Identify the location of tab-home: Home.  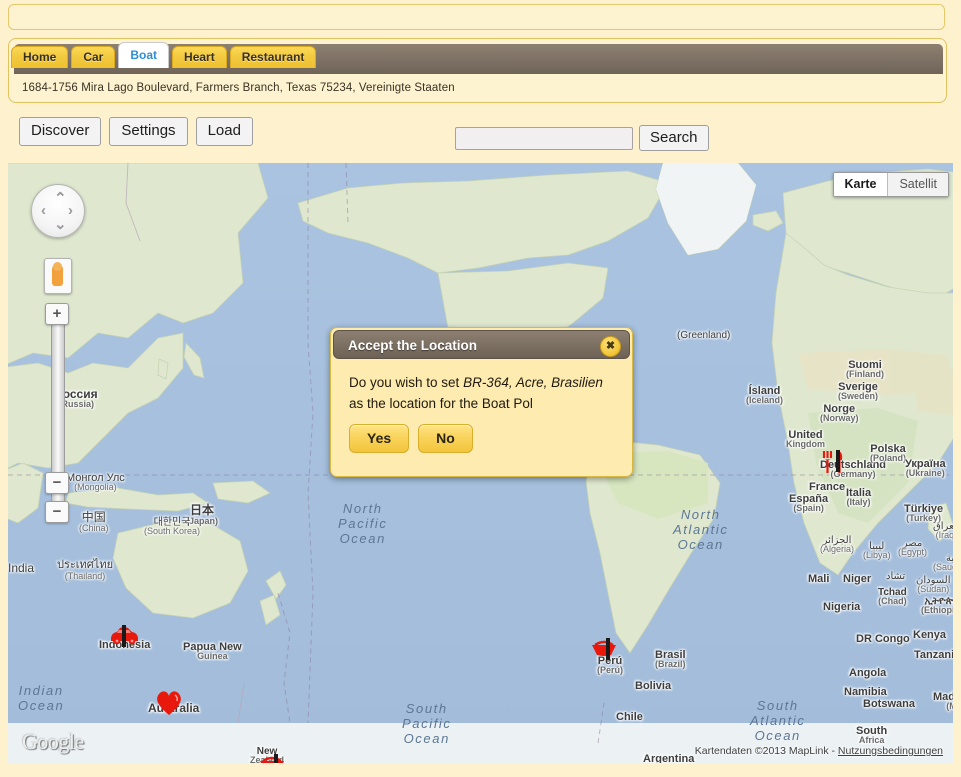
(40, 57).